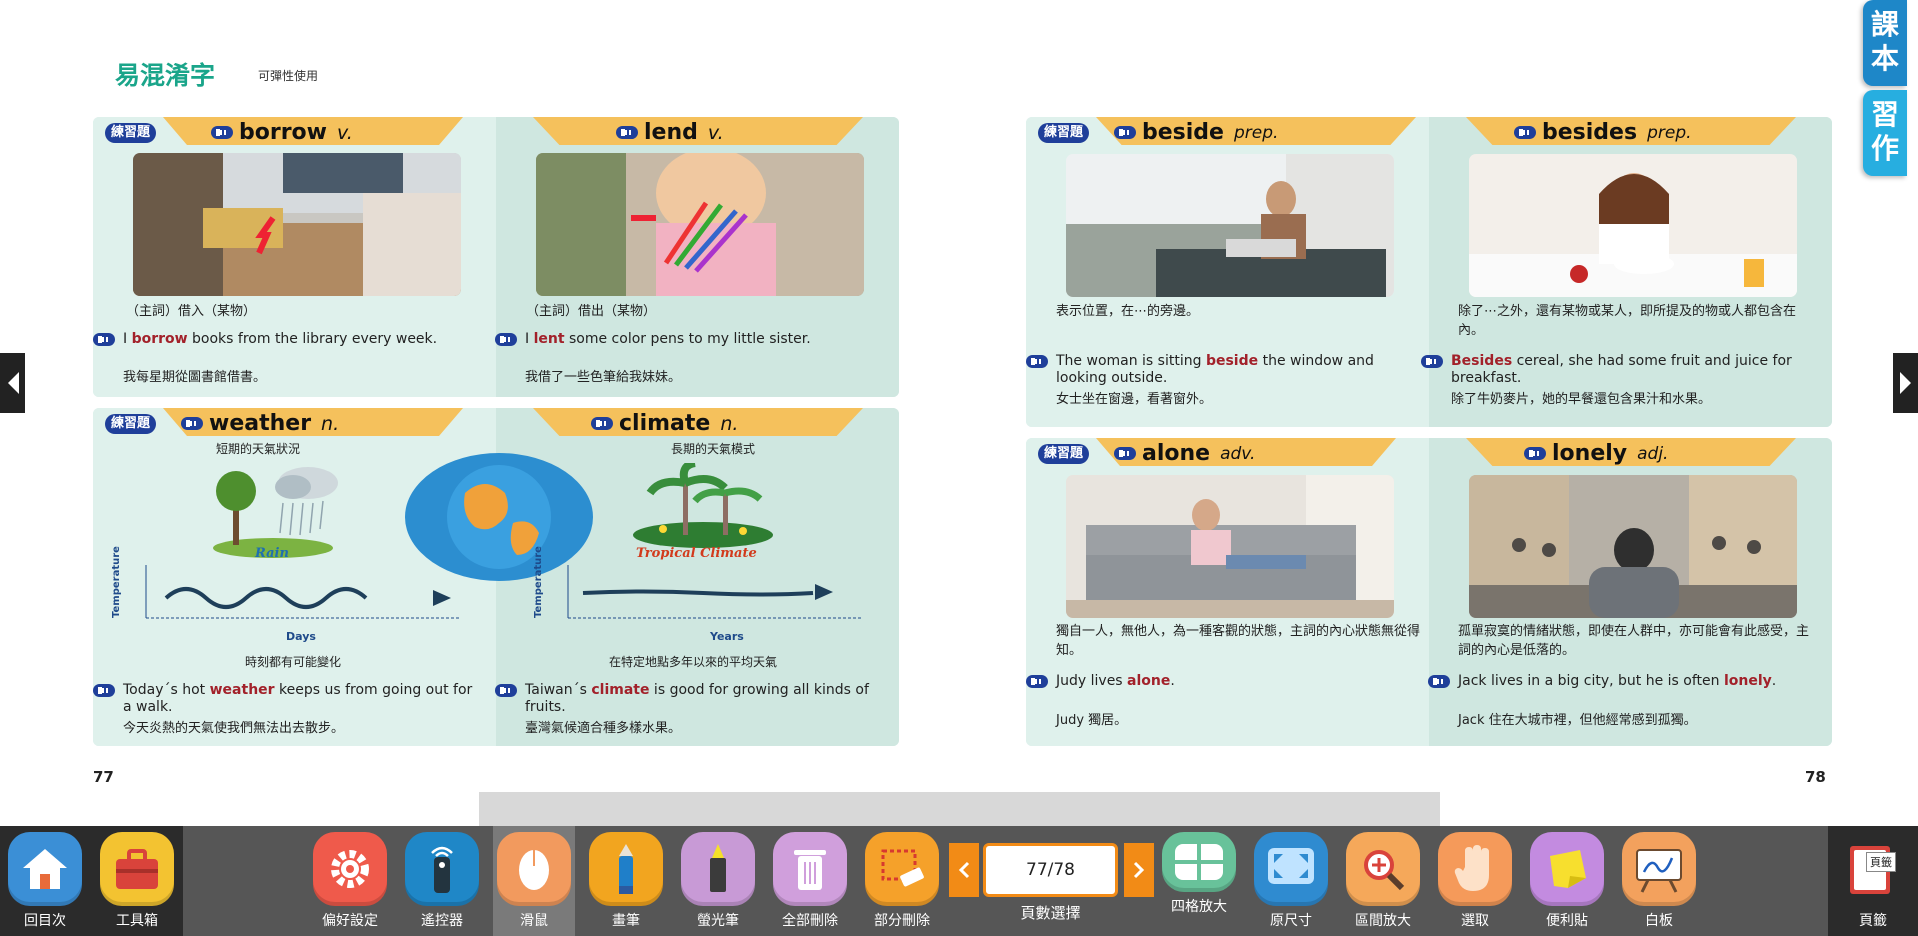 Image resolution: width=1918 pixels, height=936 pixels. I want to click on sticky-note-button: 便利貼, so click(1567, 881).